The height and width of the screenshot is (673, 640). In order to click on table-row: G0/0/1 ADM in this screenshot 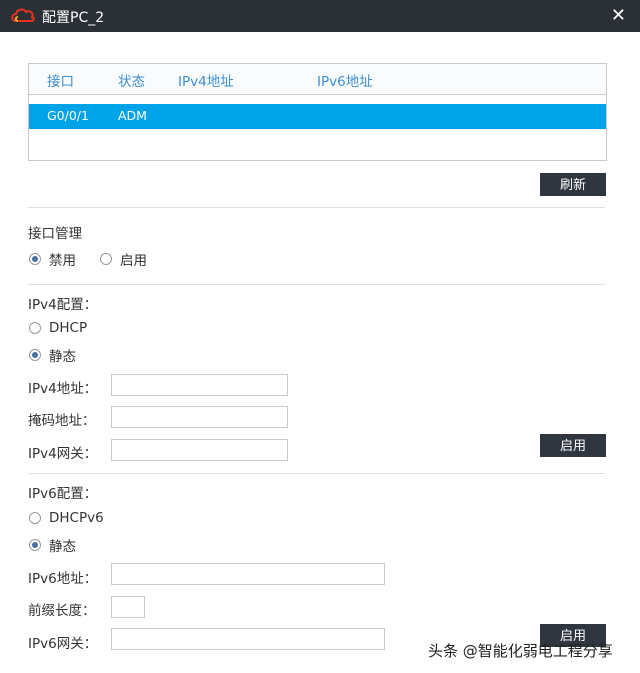, I will do `click(317, 116)`.